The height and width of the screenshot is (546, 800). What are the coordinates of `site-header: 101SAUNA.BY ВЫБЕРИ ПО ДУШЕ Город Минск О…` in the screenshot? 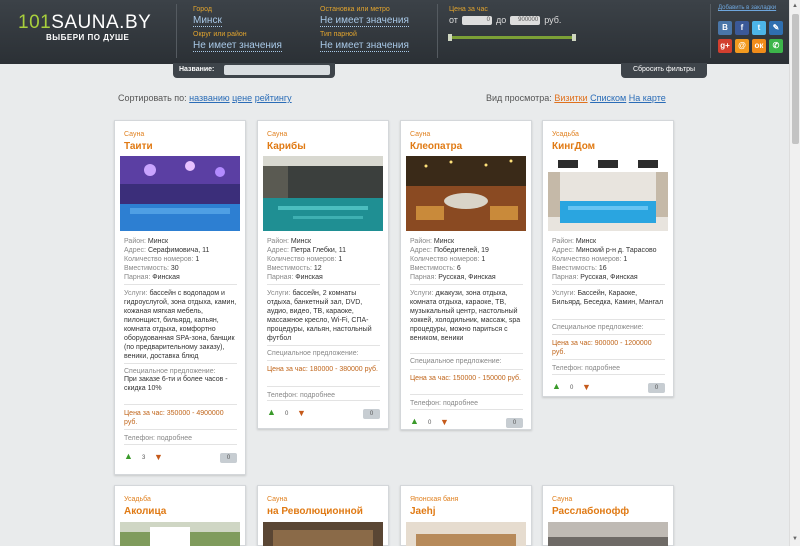 It's located at (400, 32).